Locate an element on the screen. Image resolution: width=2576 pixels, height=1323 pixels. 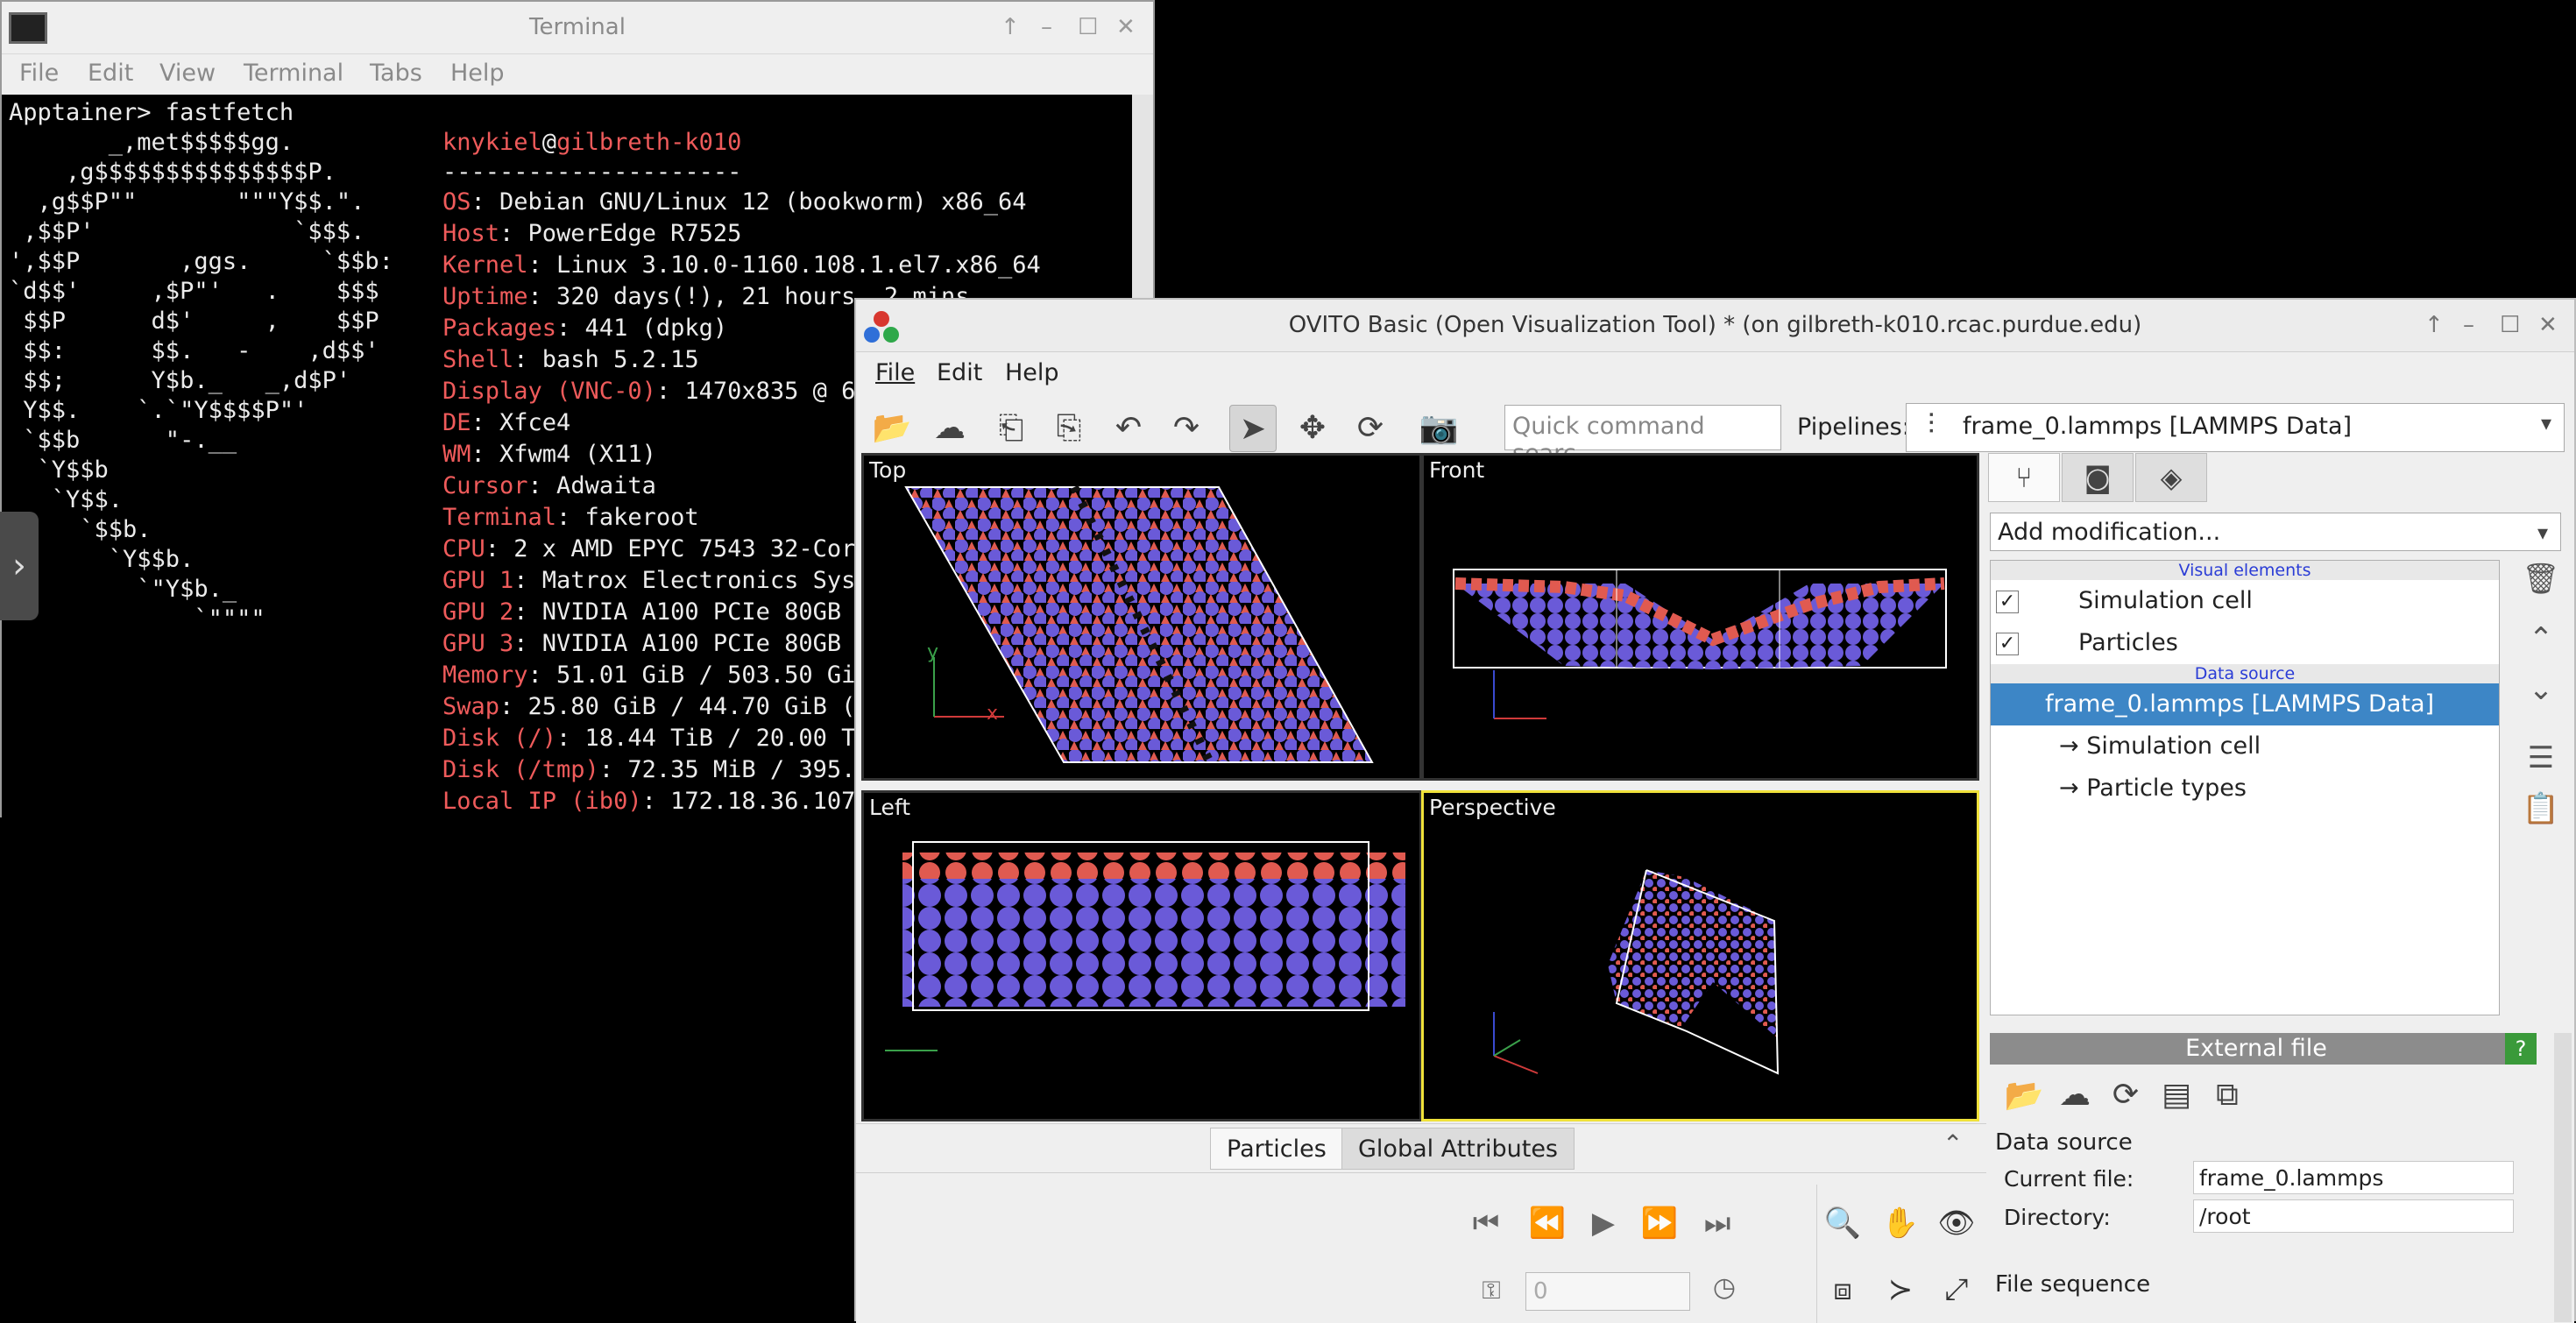
add-modification-dropdown: Add modification... ▾ is located at coordinates (2275, 532).